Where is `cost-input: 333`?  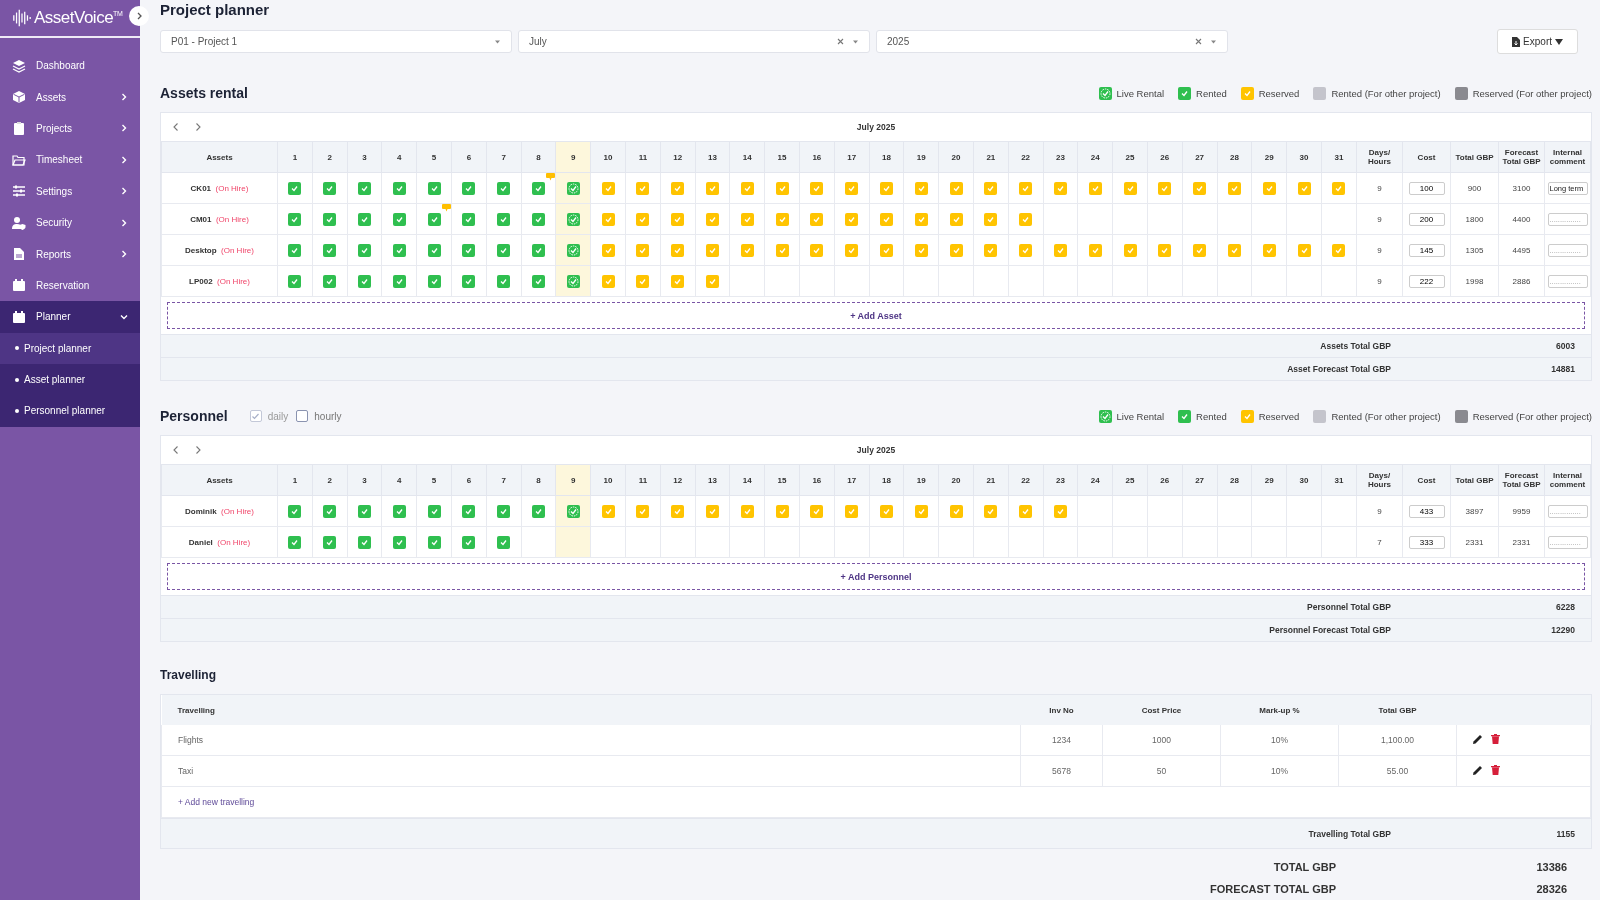
cost-input: 333 is located at coordinates (1426, 542).